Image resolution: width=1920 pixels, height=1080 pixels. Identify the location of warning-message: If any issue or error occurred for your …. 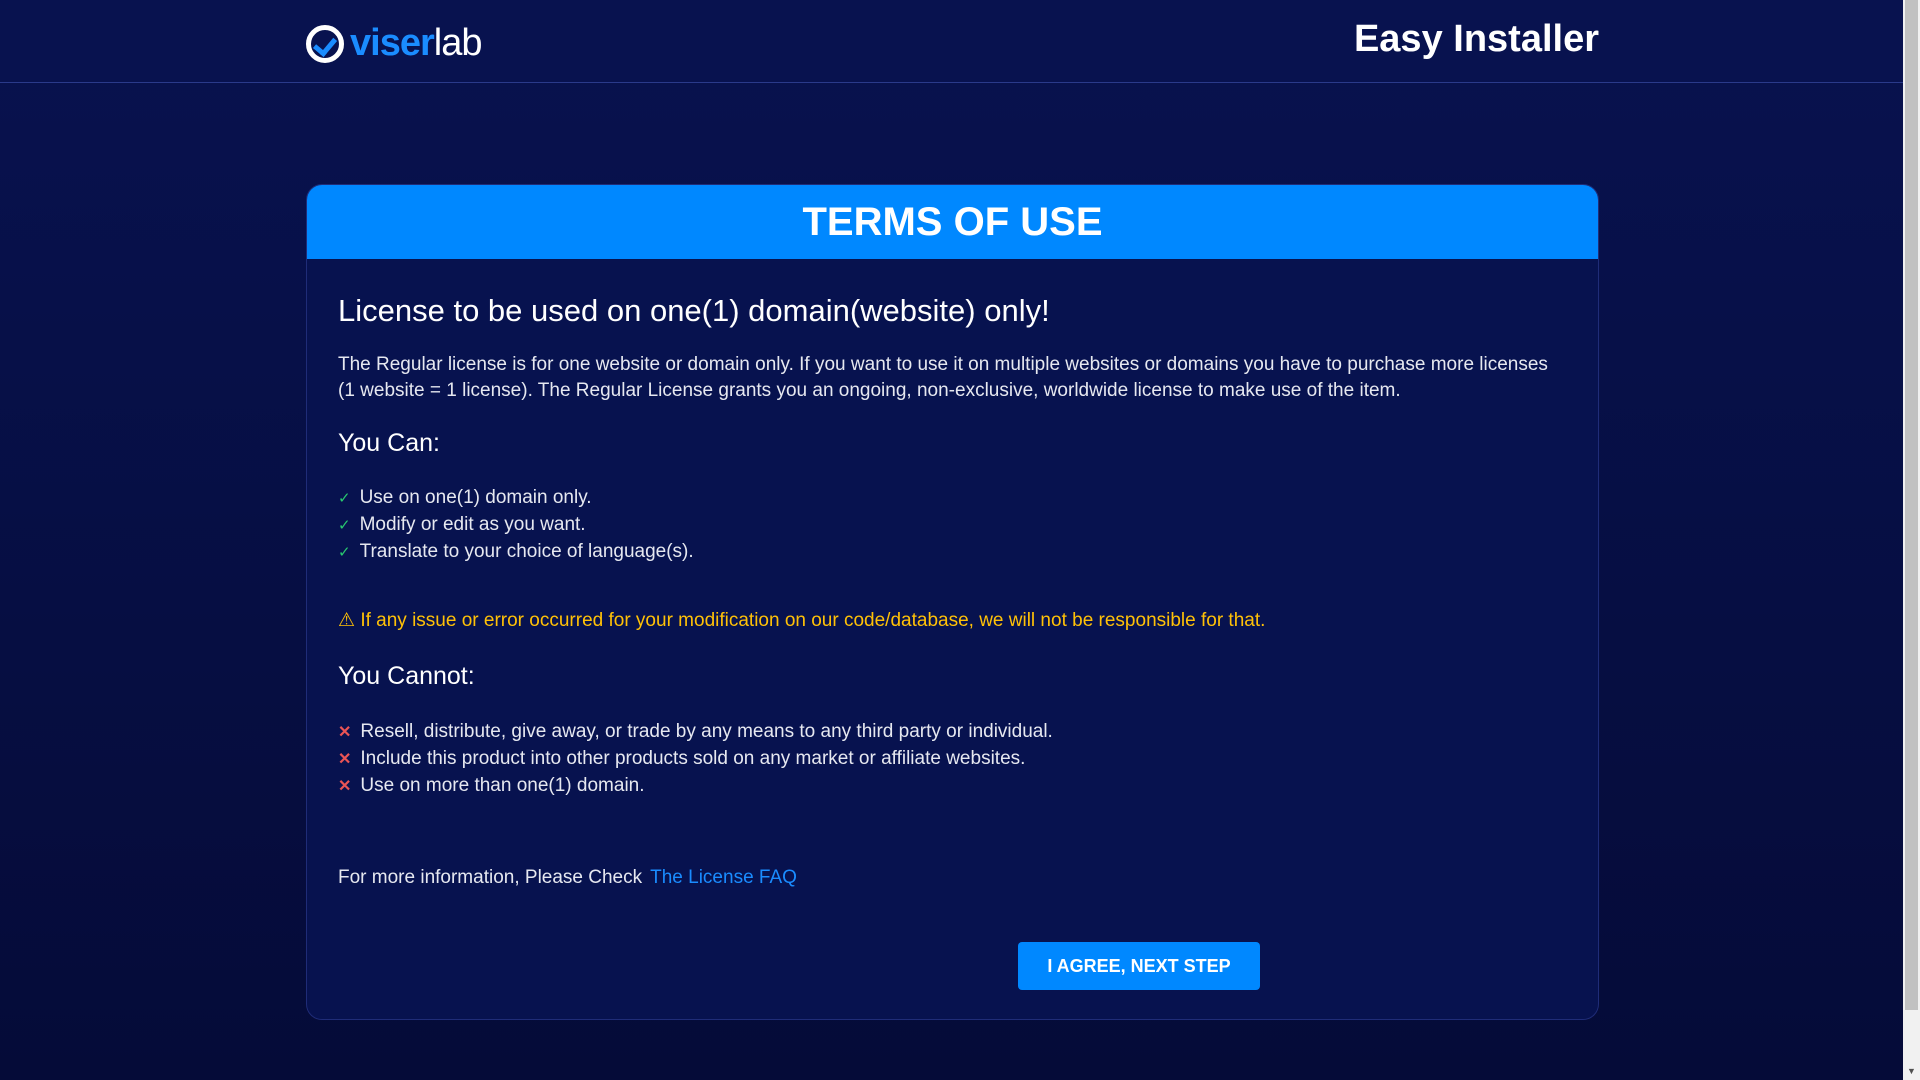
(813, 620).